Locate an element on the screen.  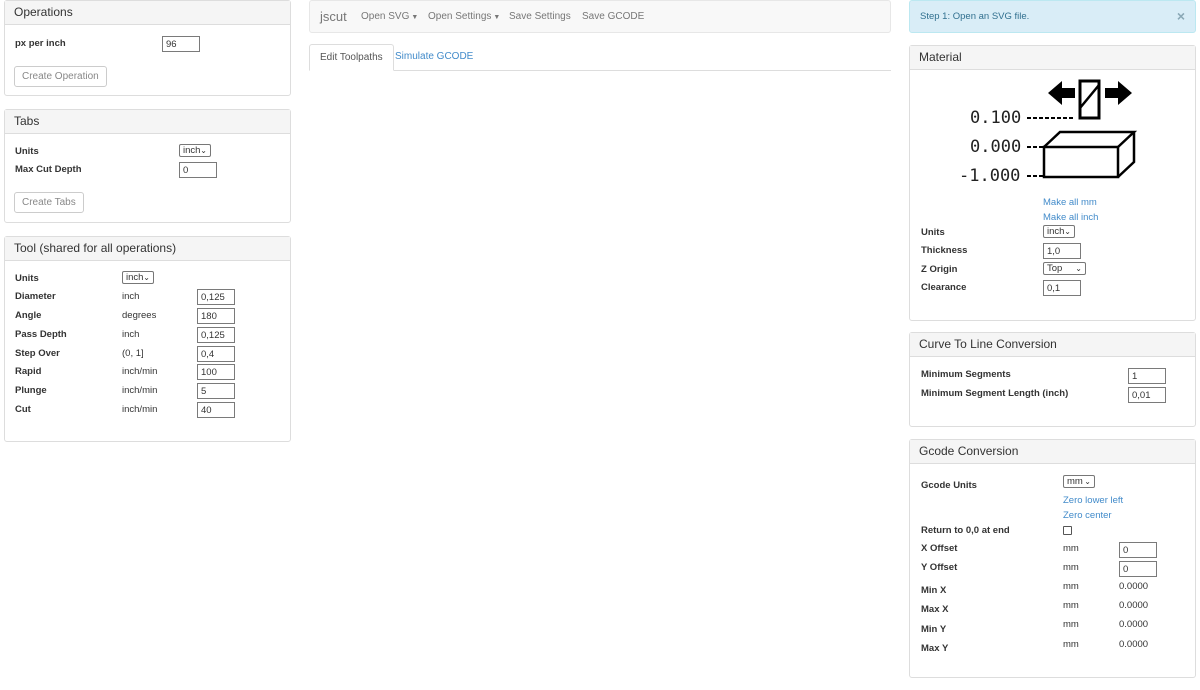
readout-label: Min Y is located at coordinates (934, 629).